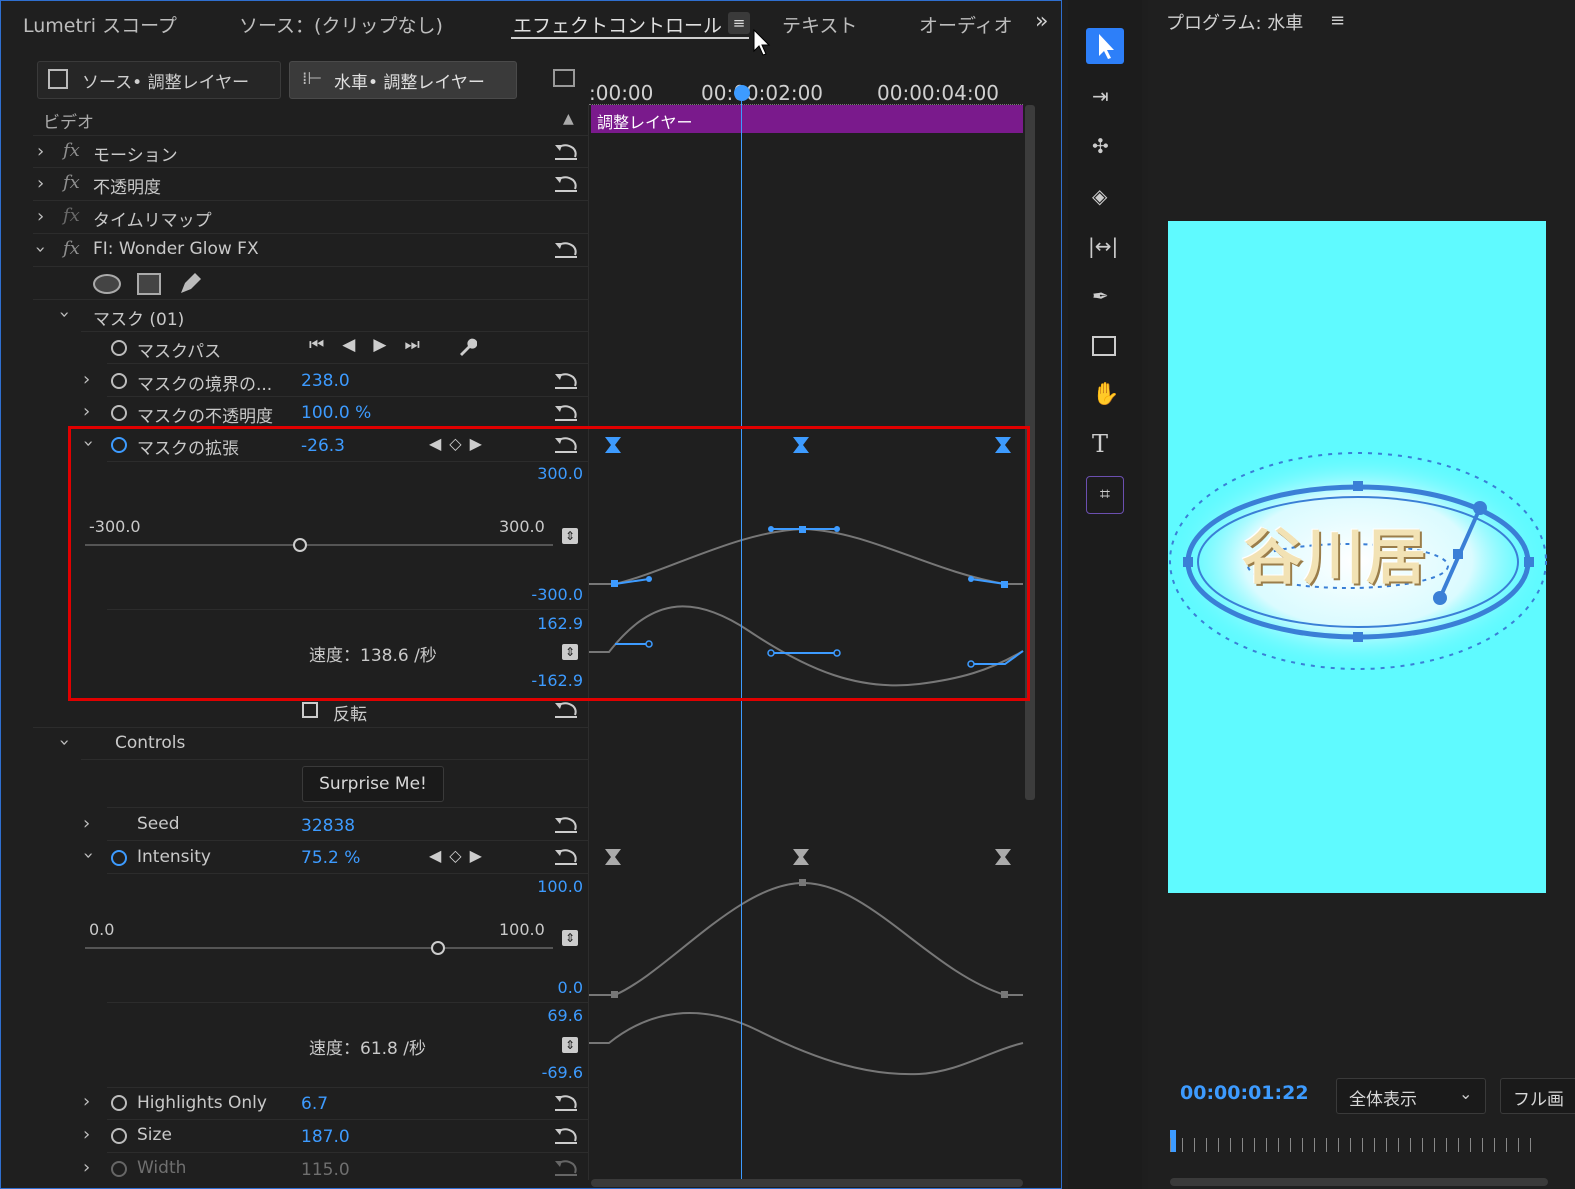 The height and width of the screenshot is (1189, 1575). What do you see at coordinates (1538, 1100) in the screenshot?
I see `resolution-select-value: フル画` at bounding box center [1538, 1100].